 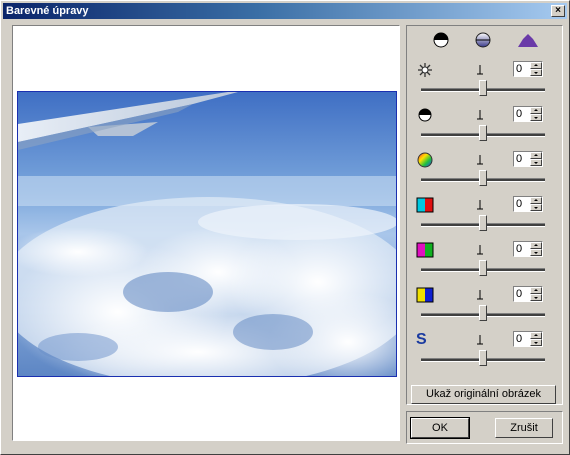 What do you see at coordinates (519, 294) in the screenshot?
I see `yellow-blue-value: 0` at bounding box center [519, 294].